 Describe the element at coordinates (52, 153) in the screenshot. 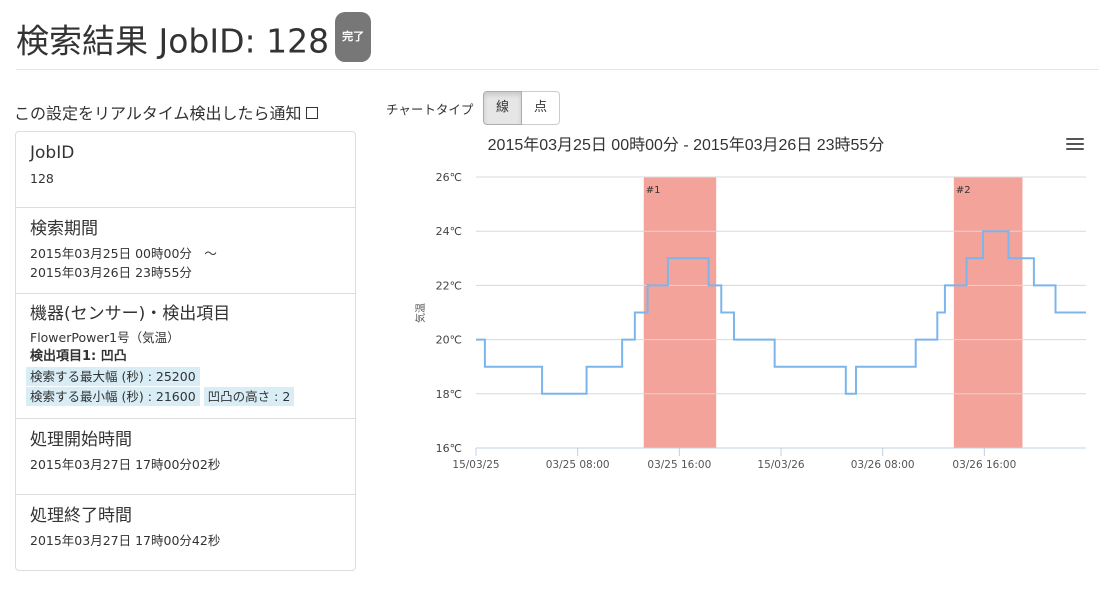

I see `jobid-label: JobID` at that location.